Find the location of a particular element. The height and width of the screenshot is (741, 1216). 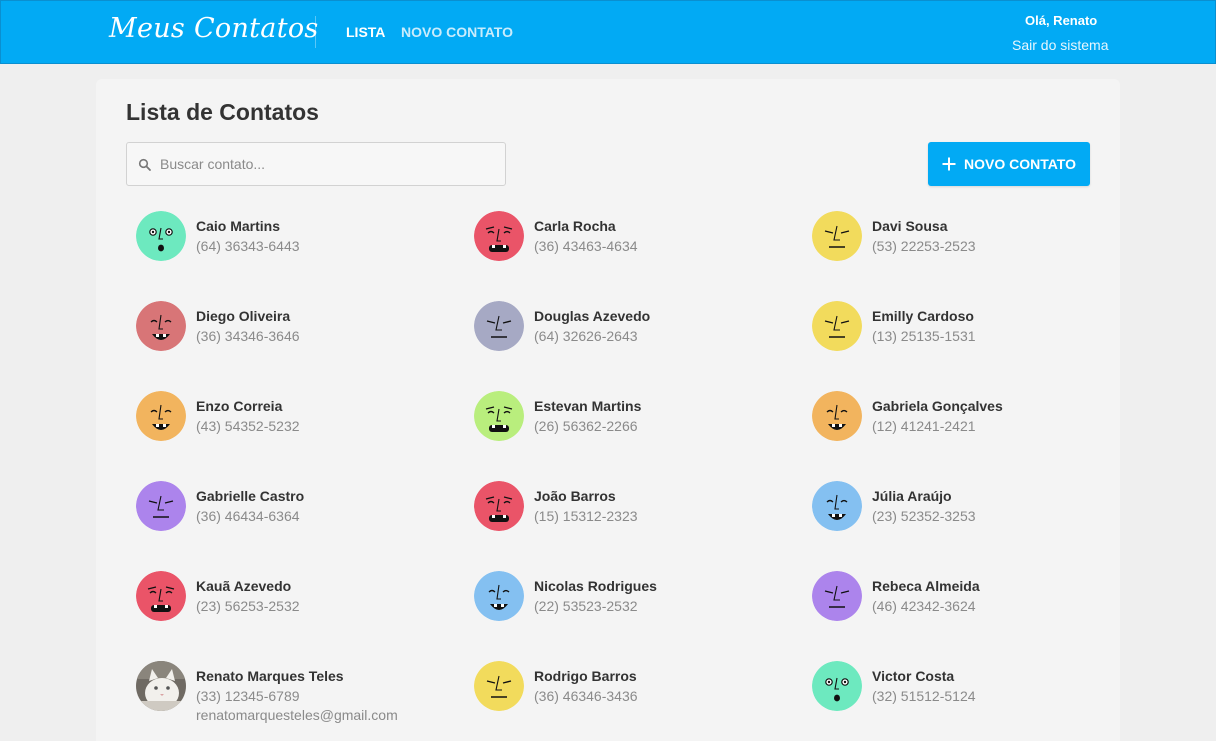

contact-card: Kauã Azevedo (23) 56253-2532 is located at coordinates (296, 611).